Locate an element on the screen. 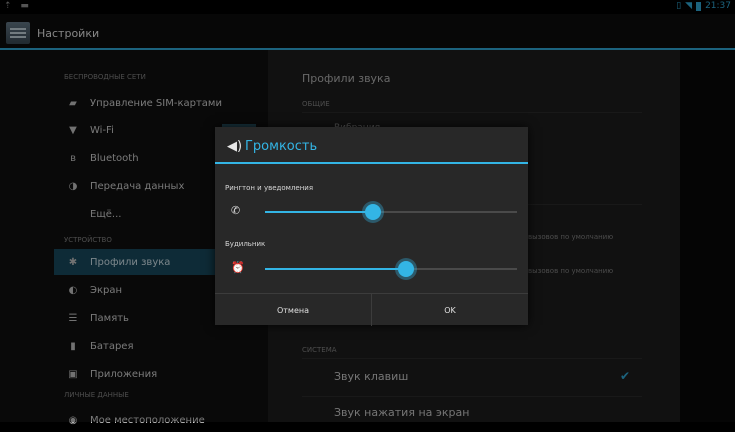  ringtone-slider-thumb is located at coordinates (373, 212).